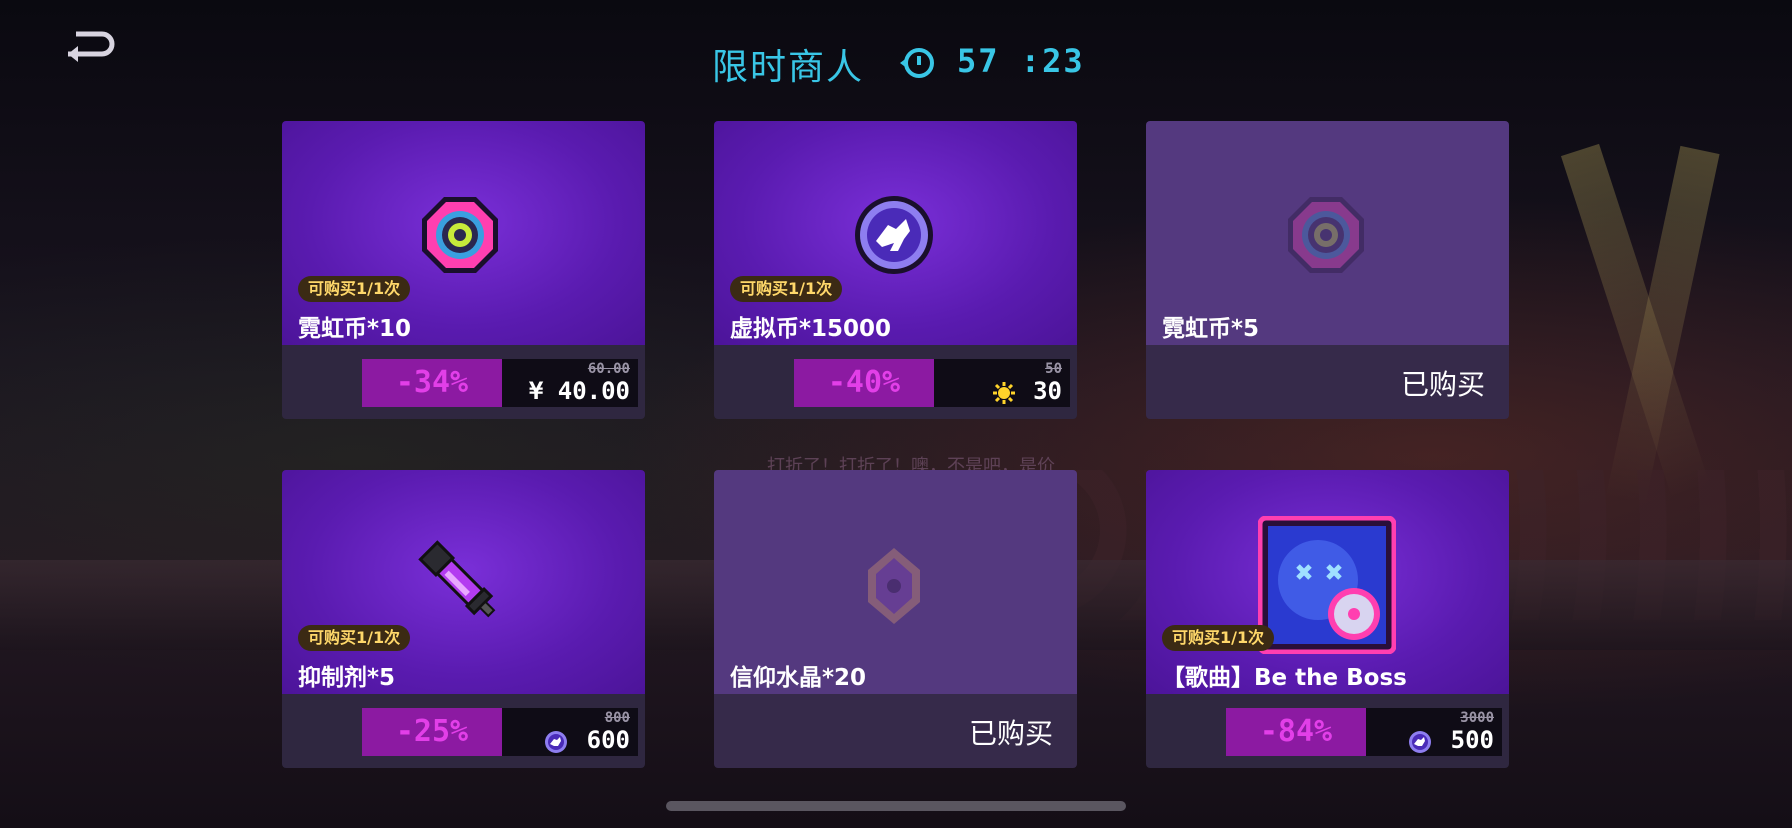  Describe the element at coordinates (1053, 369) in the screenshot. I see `original-price: 50` at that location.